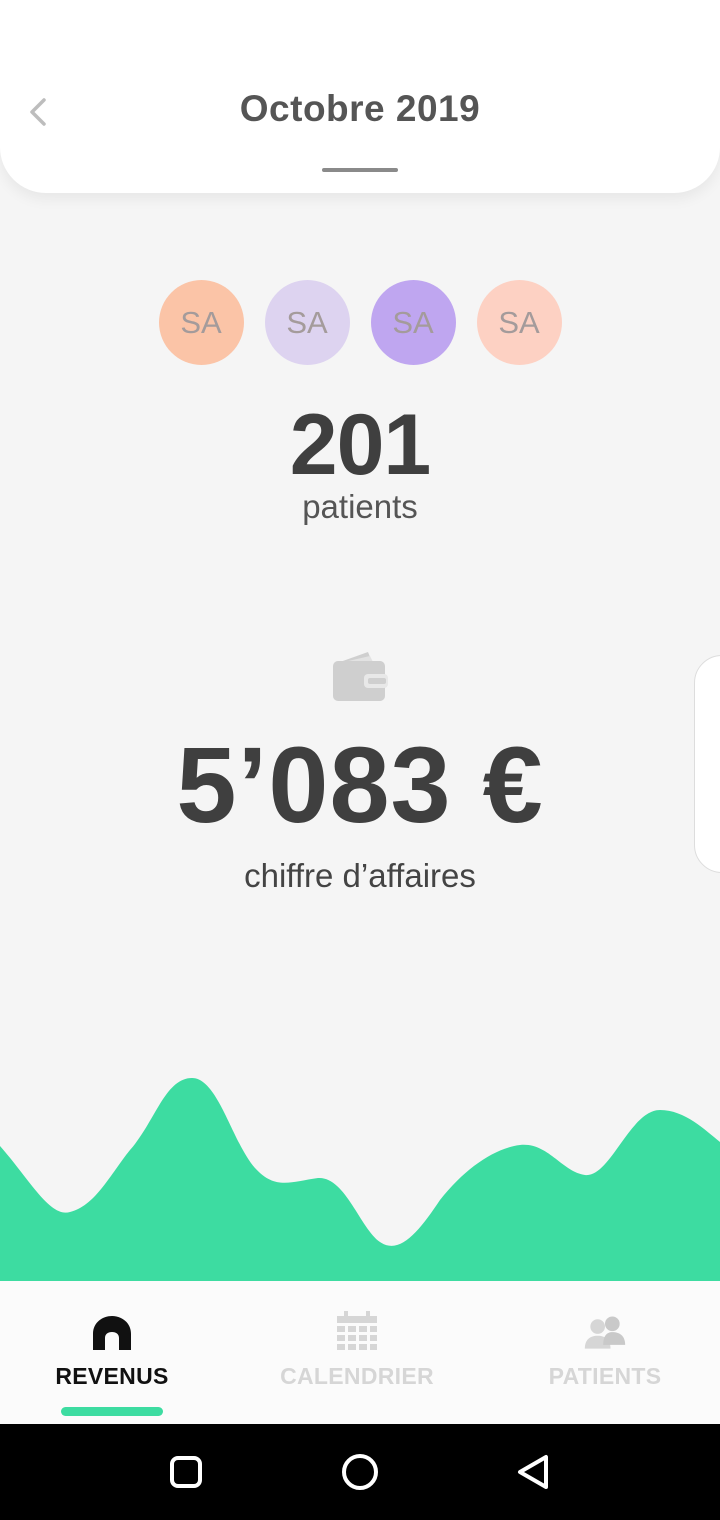 This screenshot has height=1520, width=720. I want to click on recents-icon, so click(186, 1472).